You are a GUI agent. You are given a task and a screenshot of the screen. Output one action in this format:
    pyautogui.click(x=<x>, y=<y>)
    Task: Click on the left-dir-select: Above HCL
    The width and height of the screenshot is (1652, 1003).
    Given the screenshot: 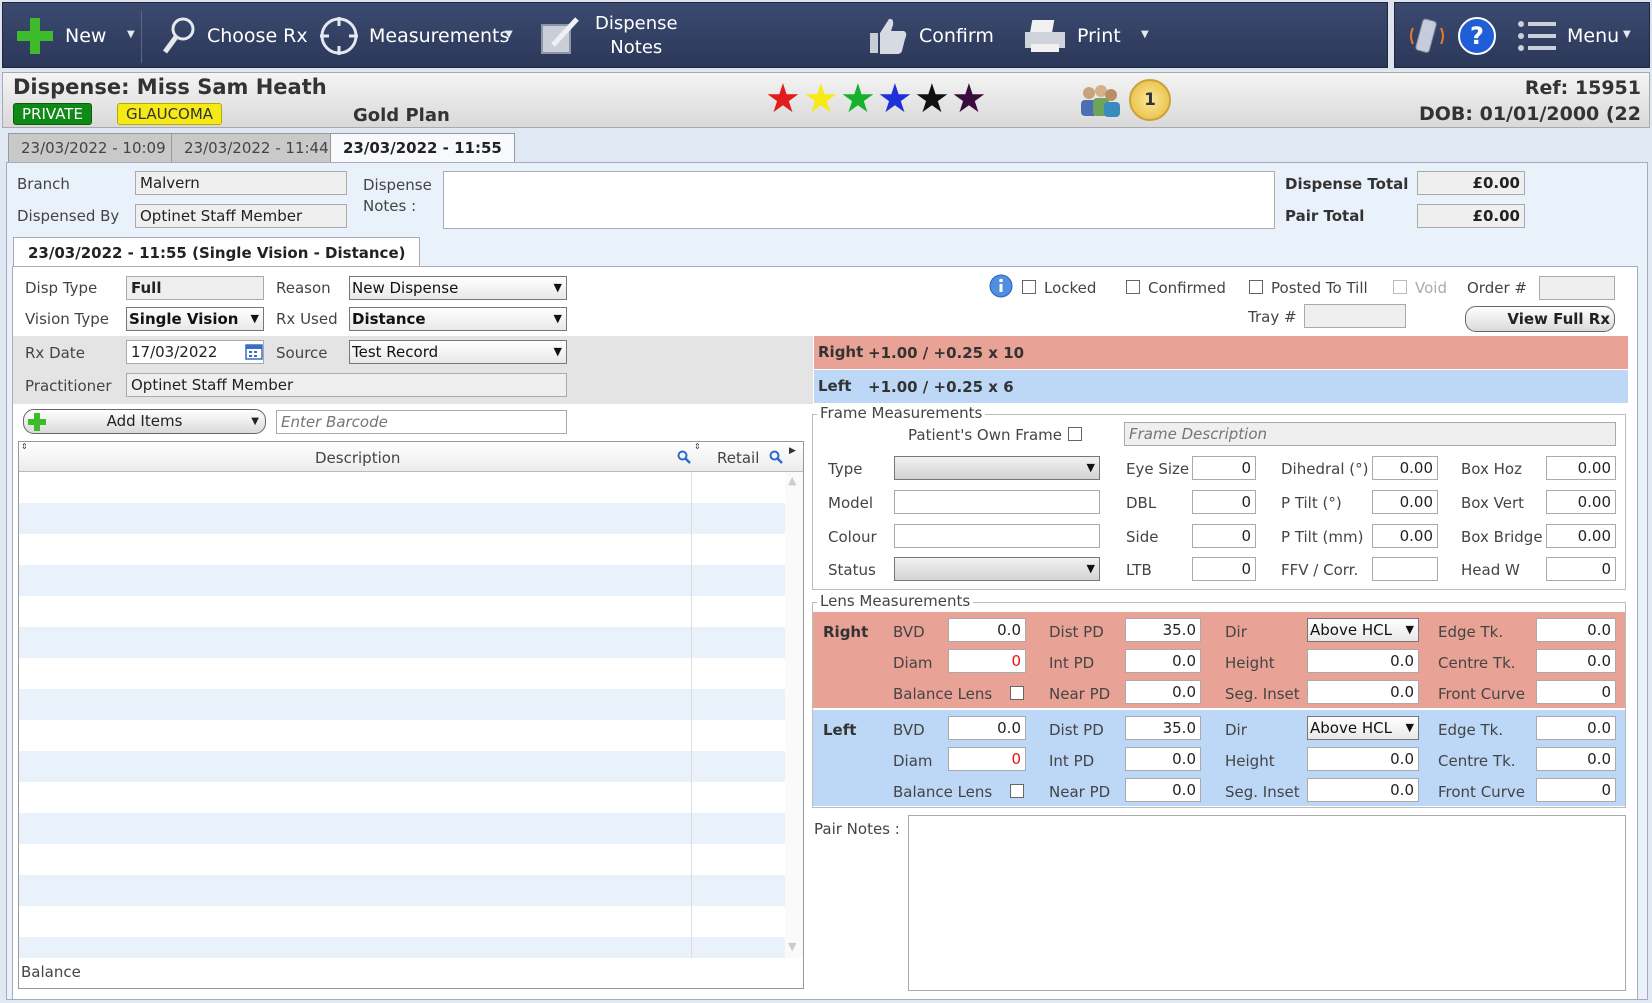 What is the action you would take?
    pyautogui.click(x=1363, y=728)
    